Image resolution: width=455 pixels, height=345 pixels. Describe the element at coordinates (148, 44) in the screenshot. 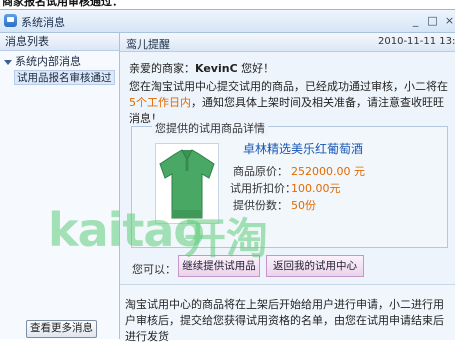

I see `message-sender: 鸾儿提醒` at that location.